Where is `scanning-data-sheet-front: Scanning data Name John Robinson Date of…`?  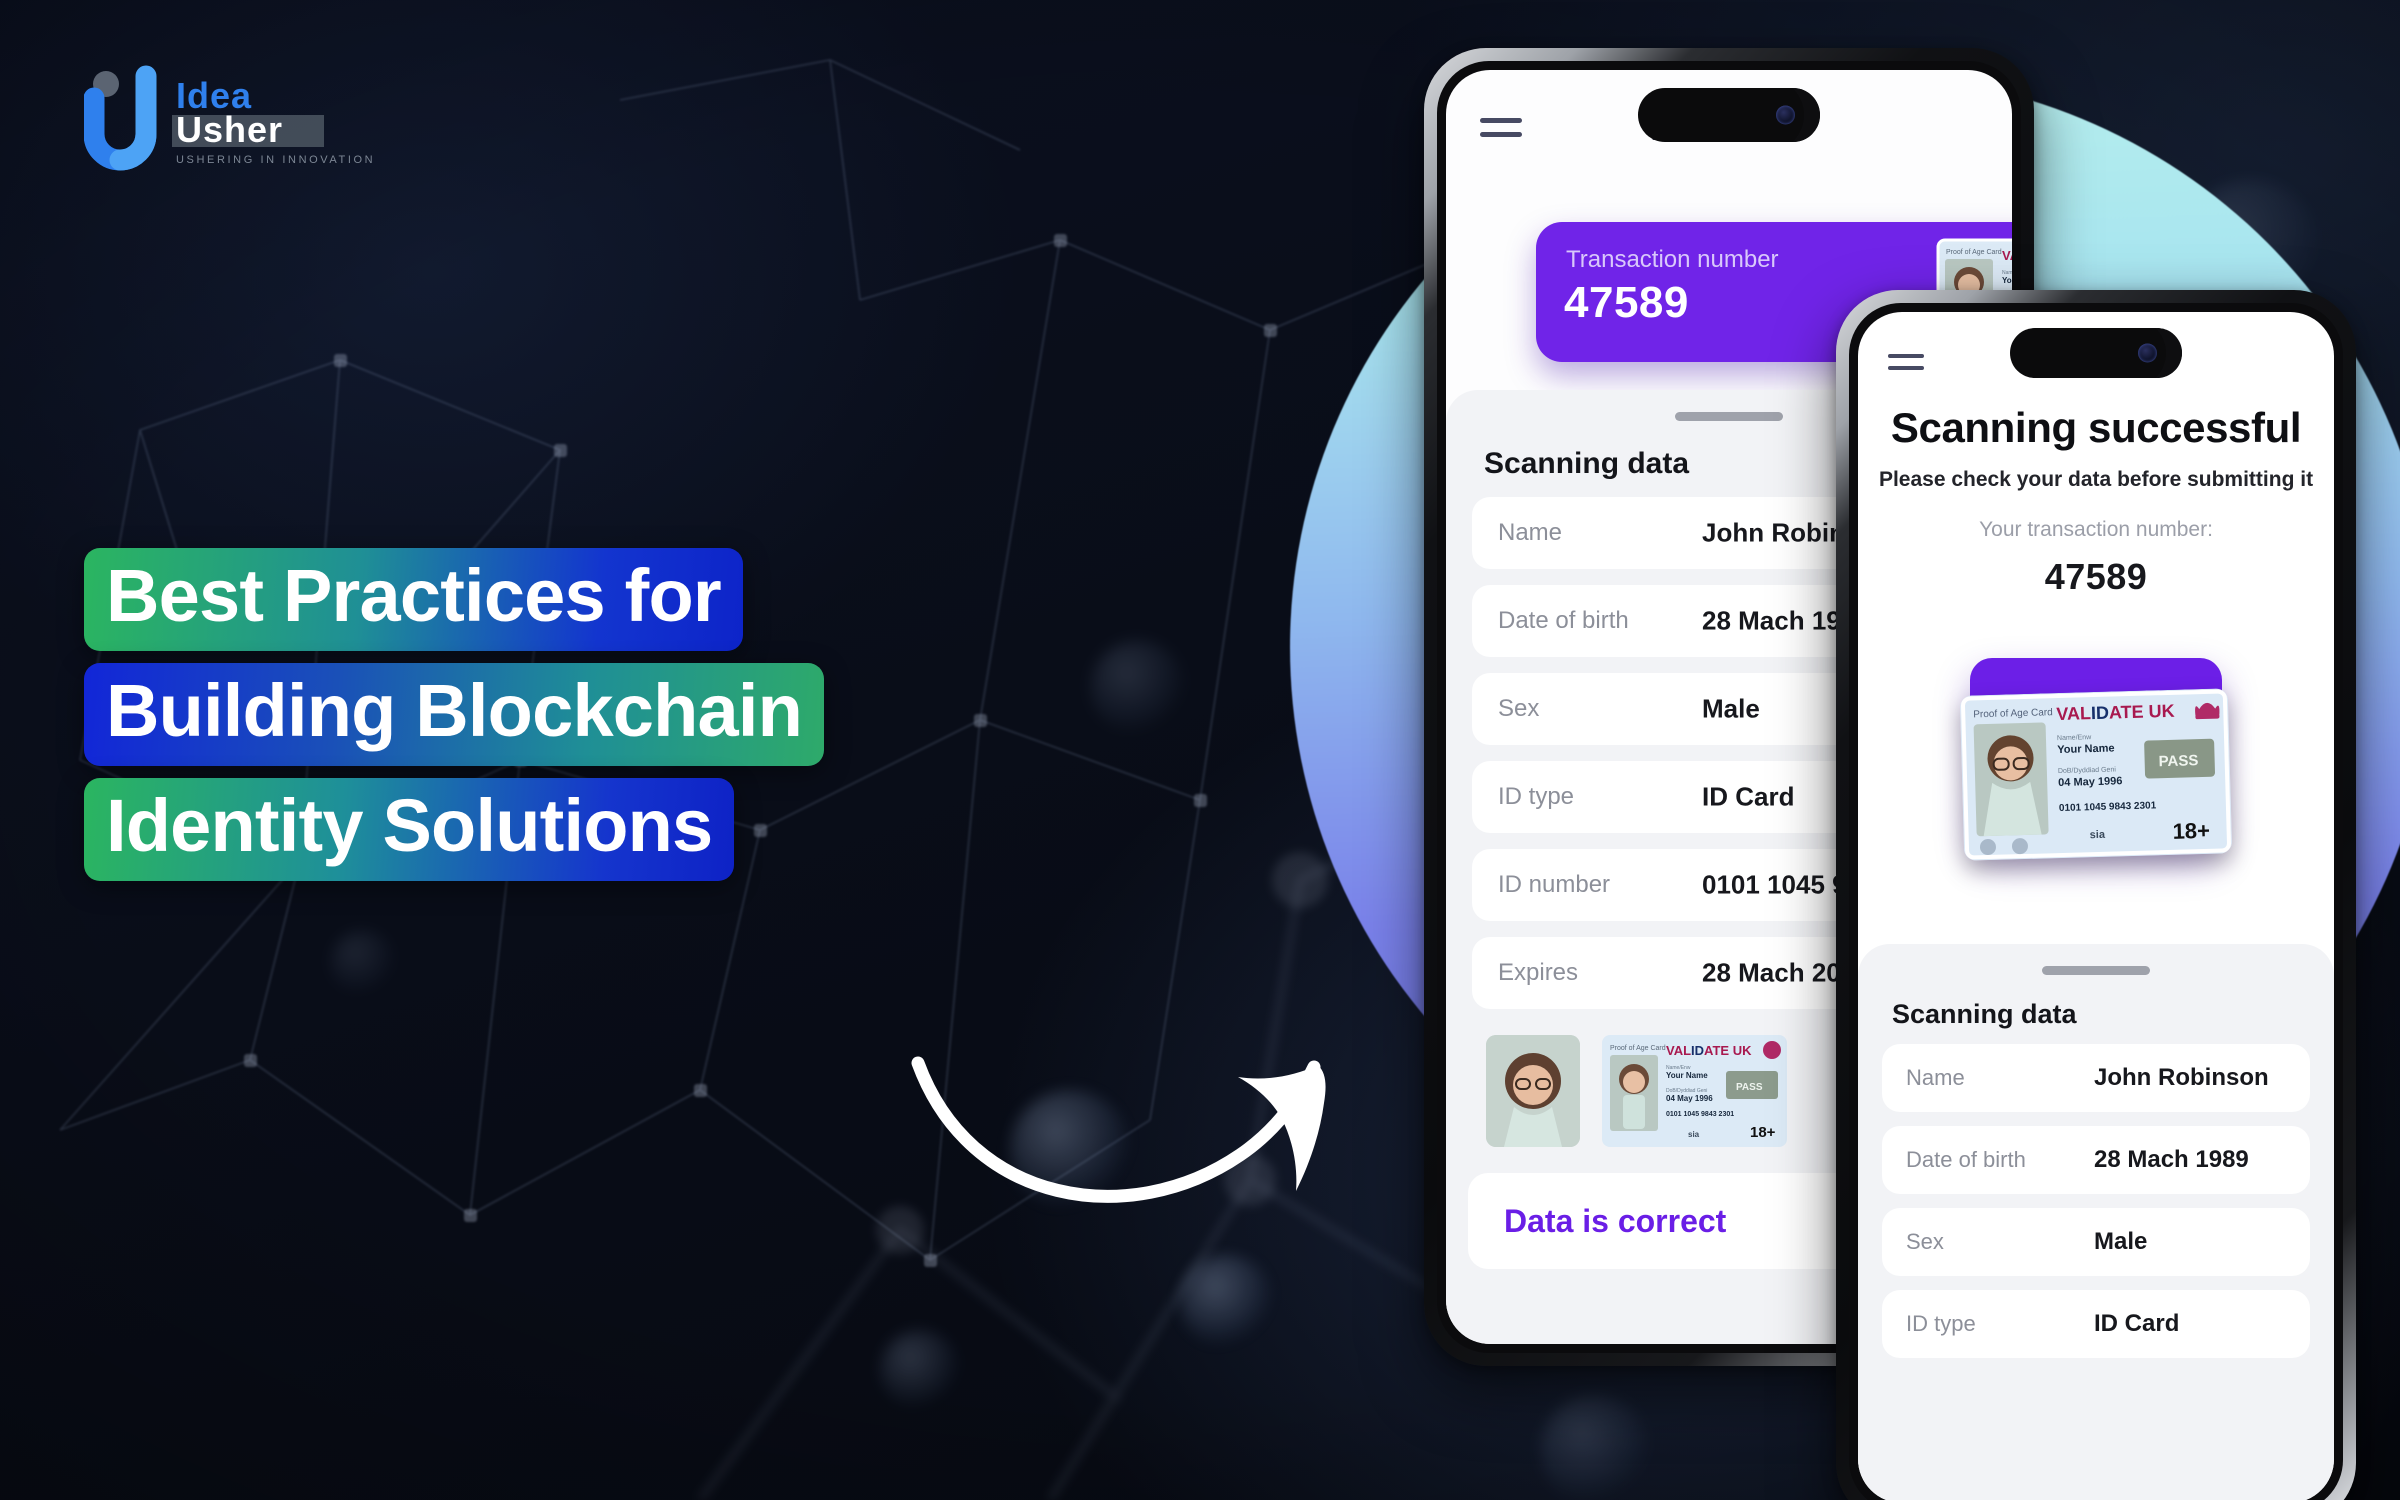 scanning-data-sheet-front: Scanning data Name John Robinson Date of… is located at coordinates (2096, 1222).